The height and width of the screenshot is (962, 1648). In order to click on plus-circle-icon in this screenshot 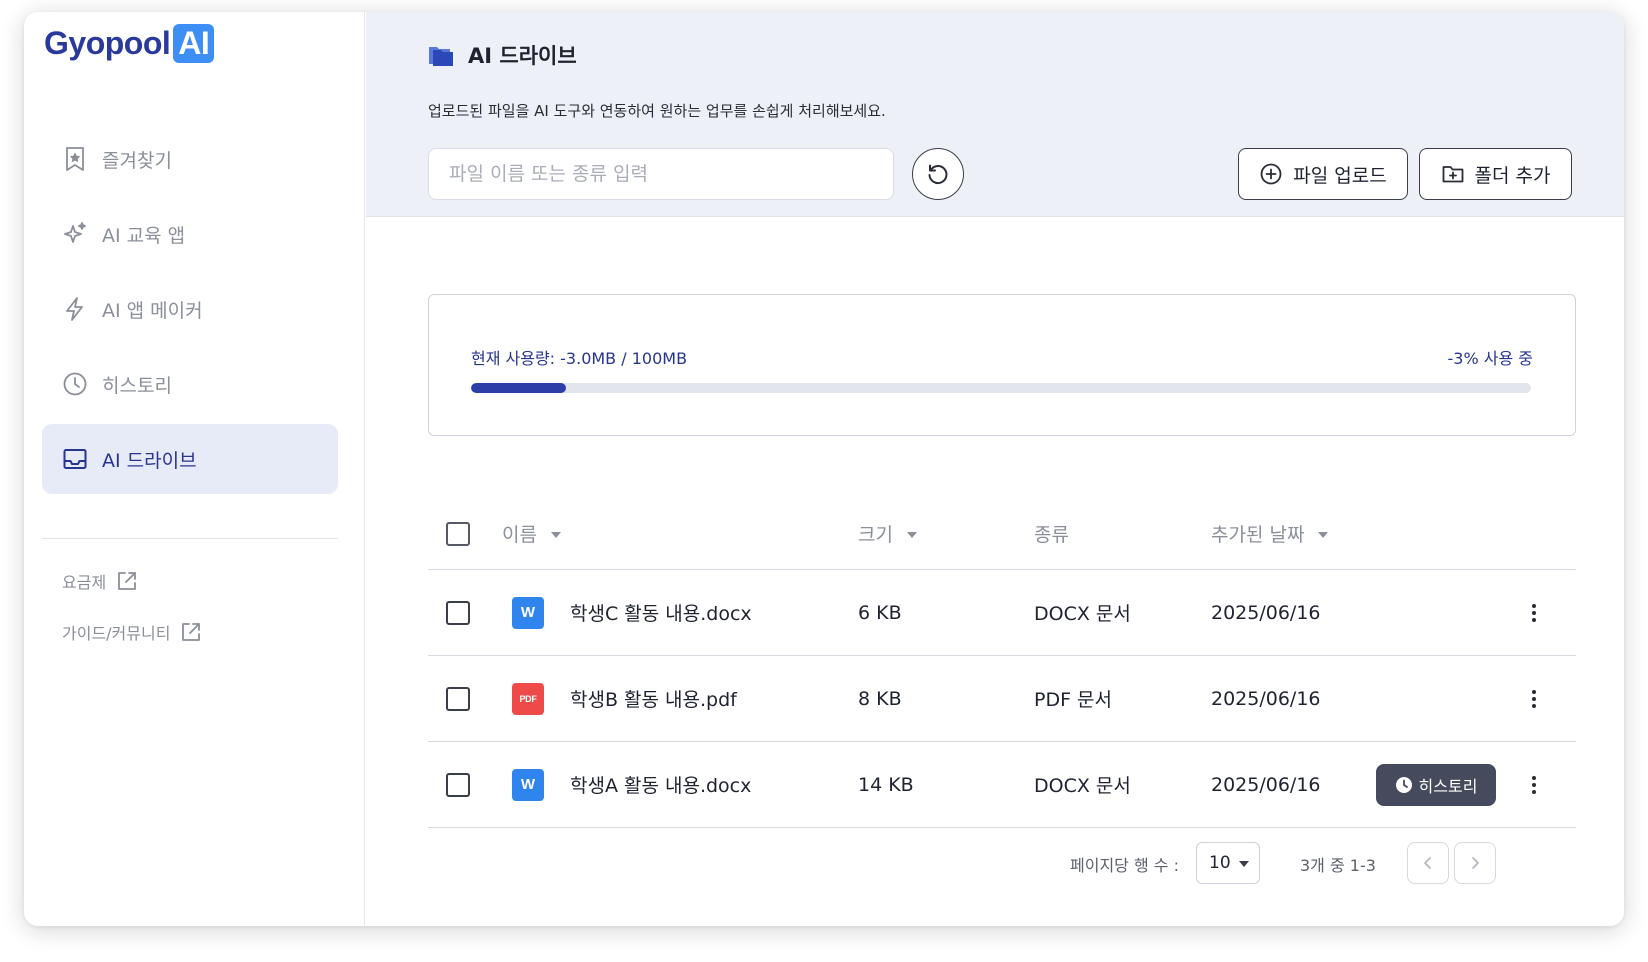, I will do `click(1271, 174)`.